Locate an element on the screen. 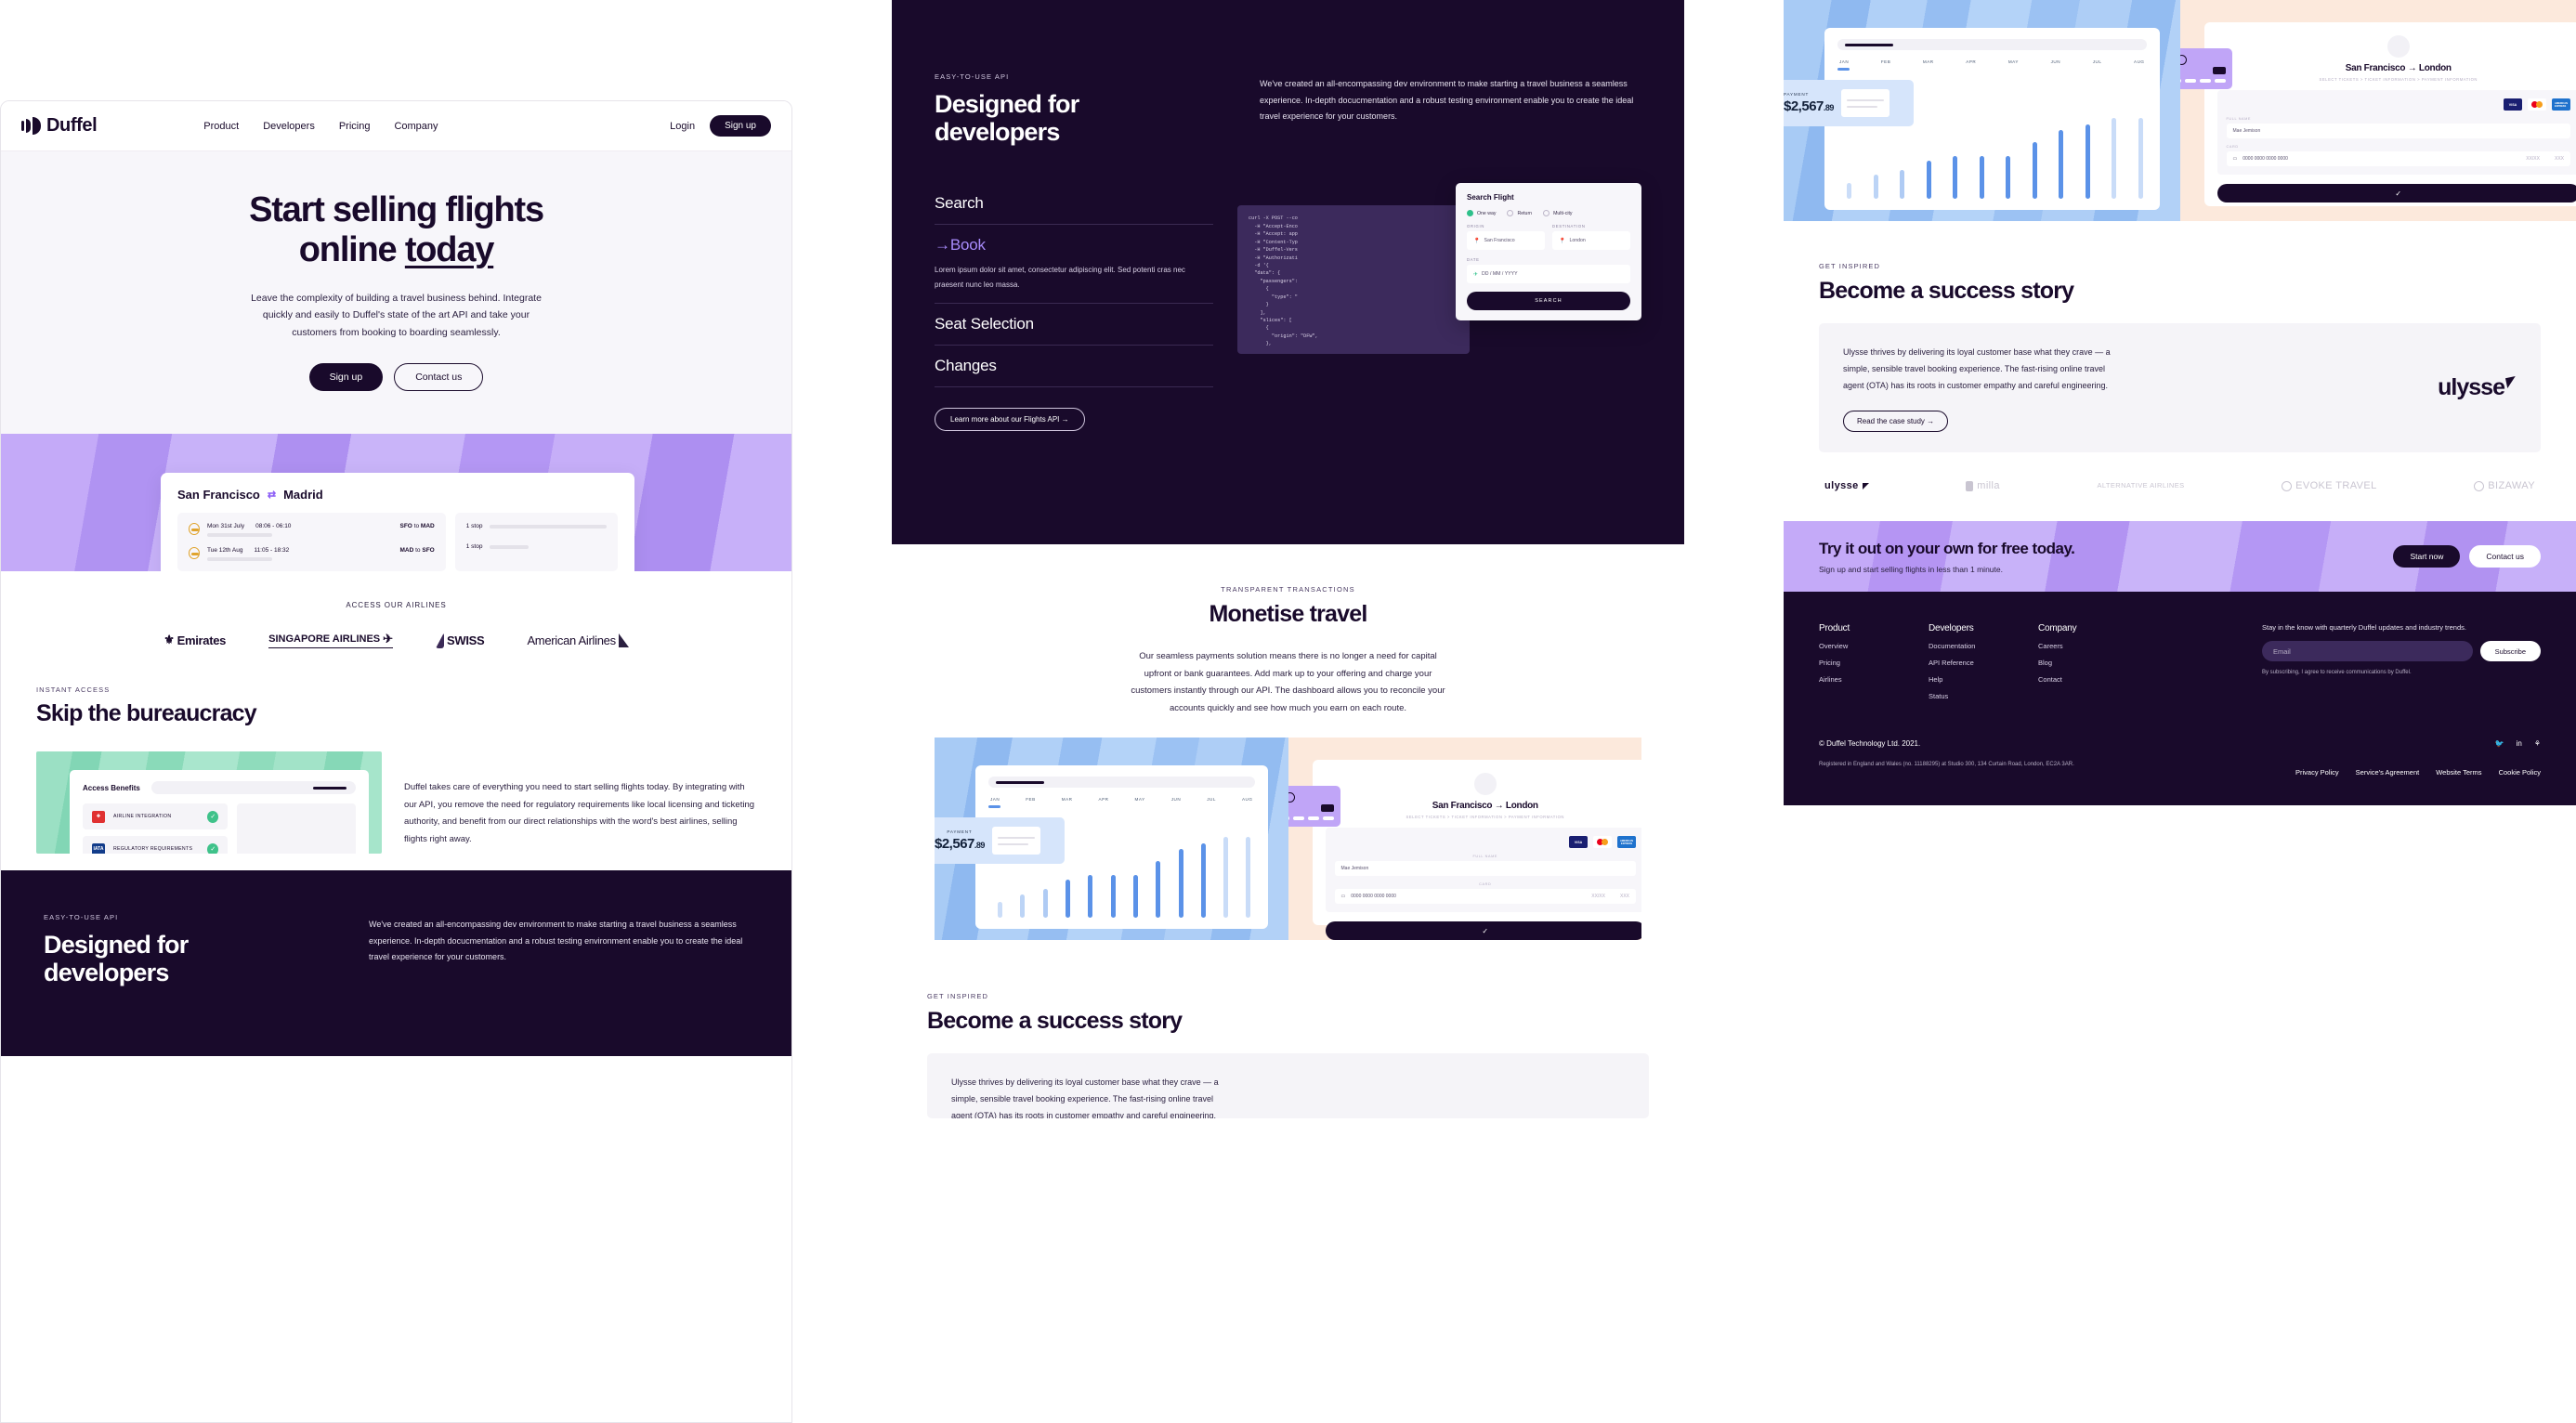 This screenshot has width=2576, height=1423. twitter-icon: 🐦 is located at coordinates (2499, 743).